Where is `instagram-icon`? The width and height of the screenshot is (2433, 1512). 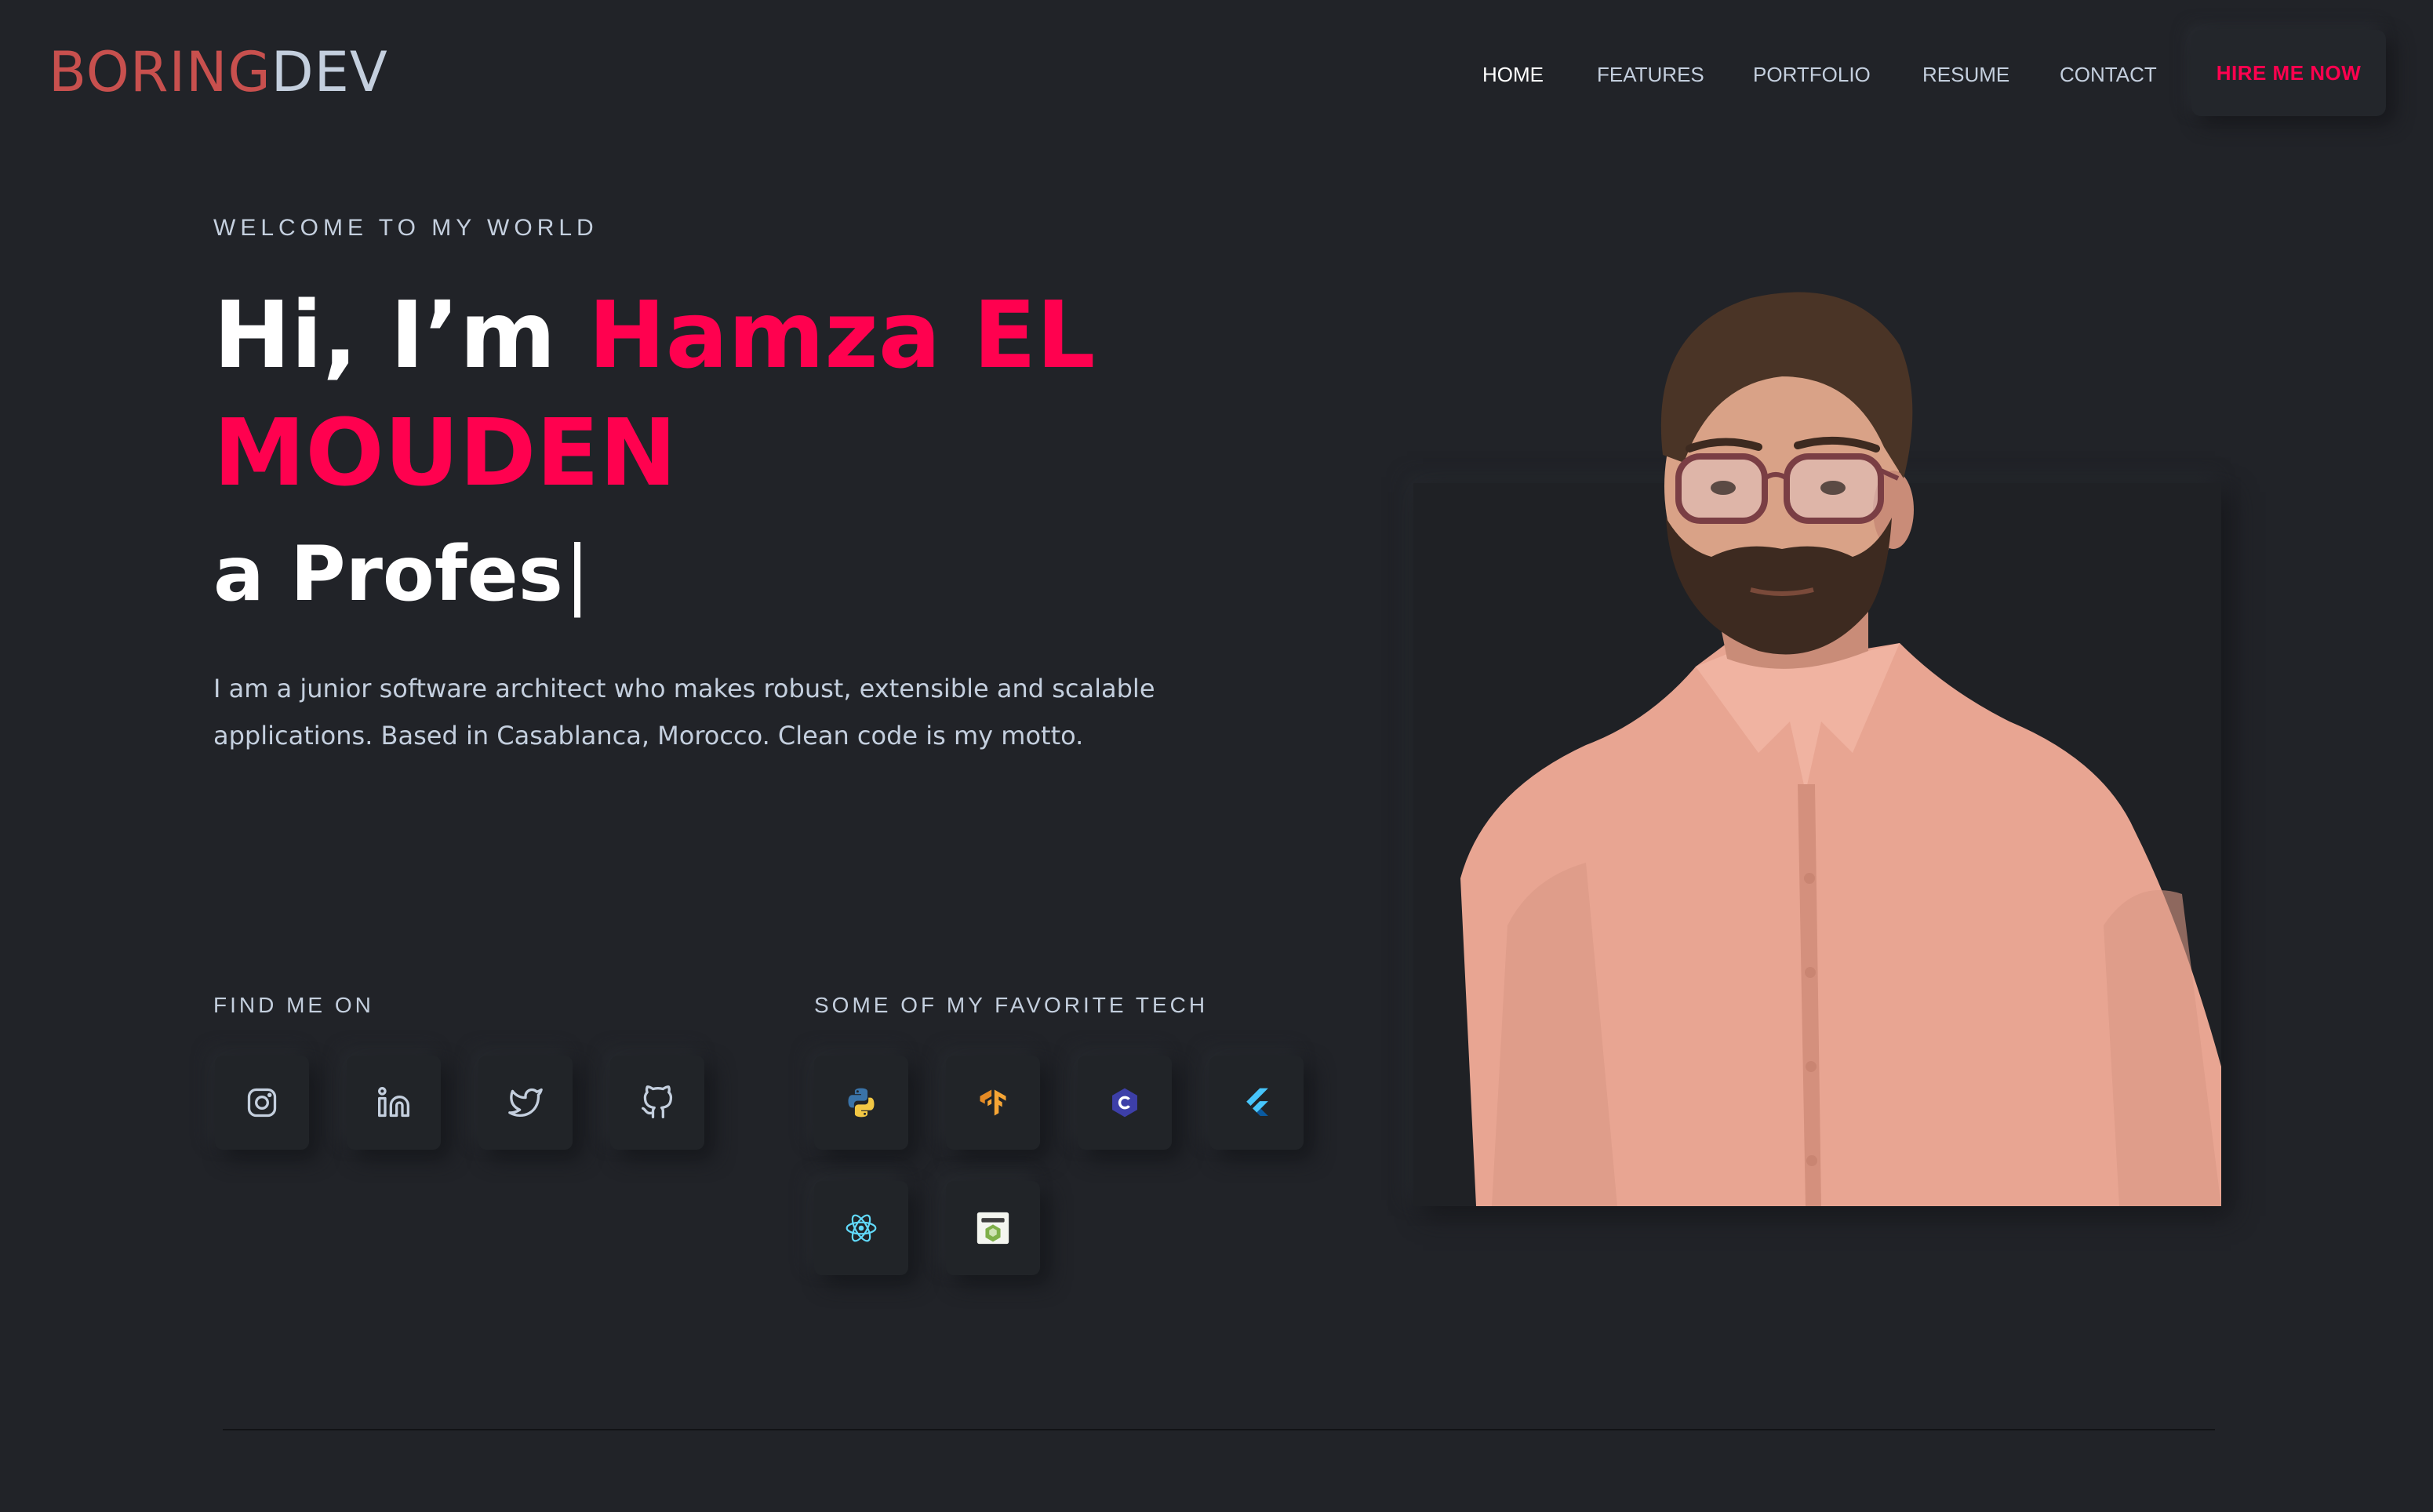
instagram-icon is located at coordinates (262, 1103).